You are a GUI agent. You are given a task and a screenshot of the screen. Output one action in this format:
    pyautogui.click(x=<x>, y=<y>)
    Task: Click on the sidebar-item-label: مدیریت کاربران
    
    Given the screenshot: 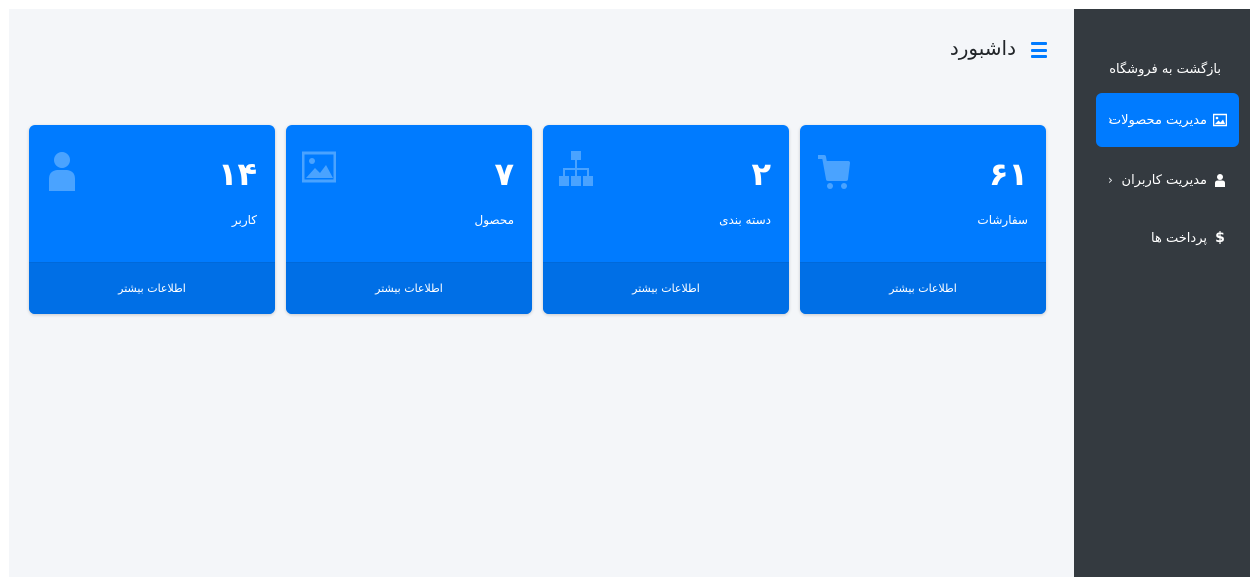 What is the action you would take?
    pyautogui.click(x=1164, y=180)
    